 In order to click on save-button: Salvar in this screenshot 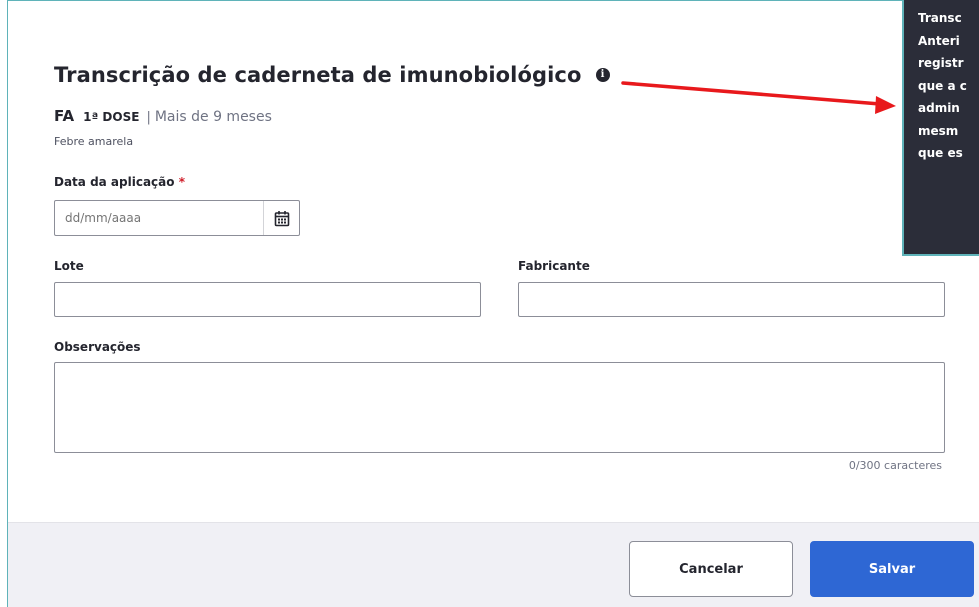, I will do `click(892, 569)`.